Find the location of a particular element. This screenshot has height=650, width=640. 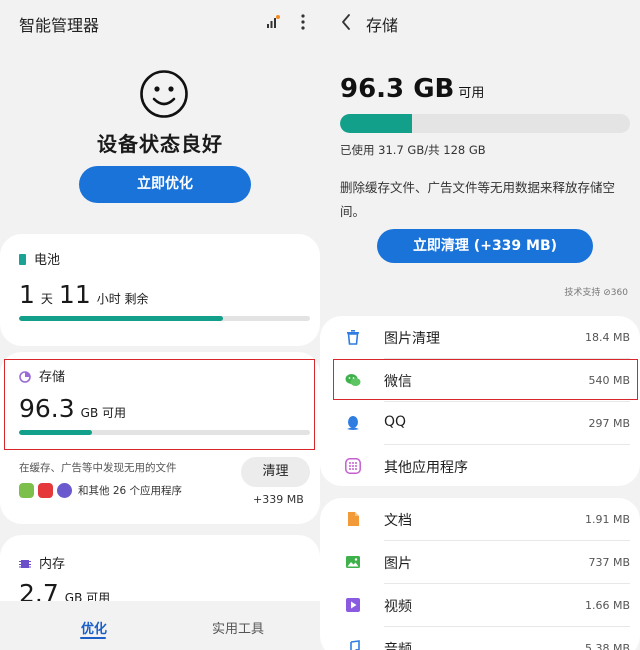

memory-chip-icon is located at coordinates (25, 563).